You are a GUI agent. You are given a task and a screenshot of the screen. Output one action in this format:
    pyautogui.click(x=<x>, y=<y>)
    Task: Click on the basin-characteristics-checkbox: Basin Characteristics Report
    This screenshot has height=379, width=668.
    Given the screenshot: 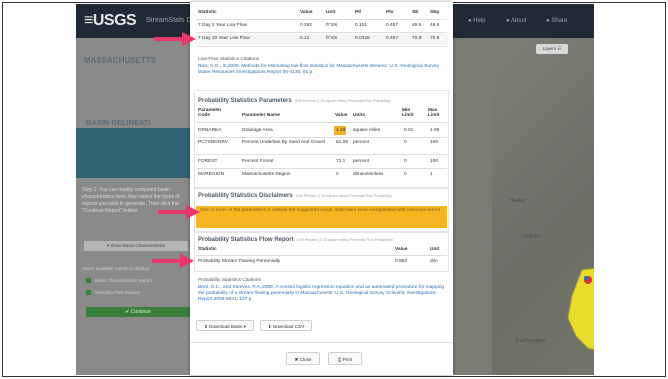 What is the action you would take?
    pyautogui.click(x=119, y=281)
    